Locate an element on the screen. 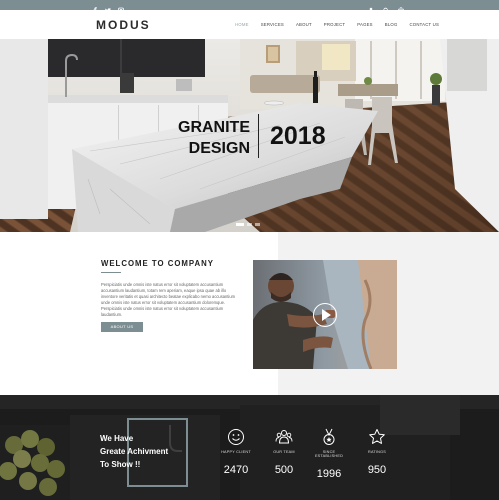 The width and height of the screenshot is (499, 500). stat-our-team: OUR TEAM 500 is located at coordinates (284, 451).